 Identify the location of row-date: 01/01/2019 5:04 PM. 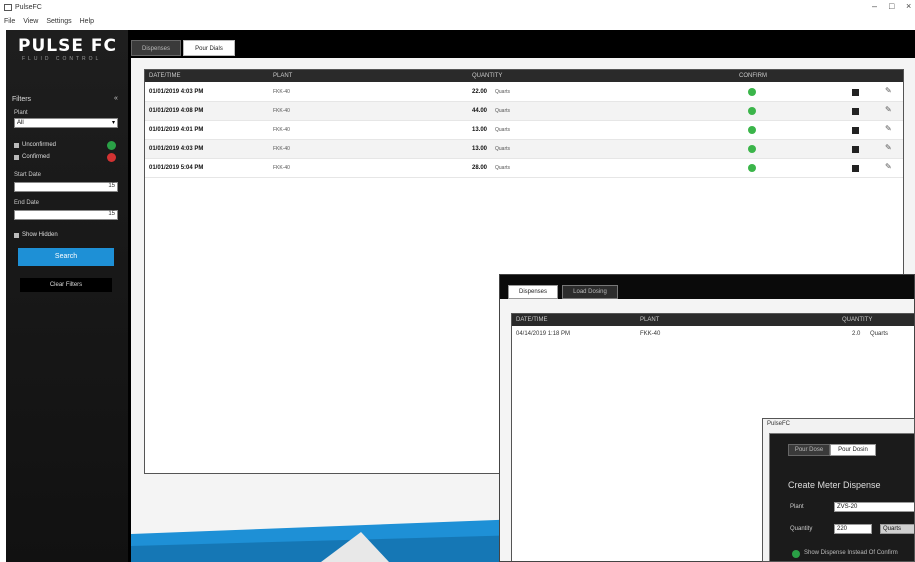
(176, 168).